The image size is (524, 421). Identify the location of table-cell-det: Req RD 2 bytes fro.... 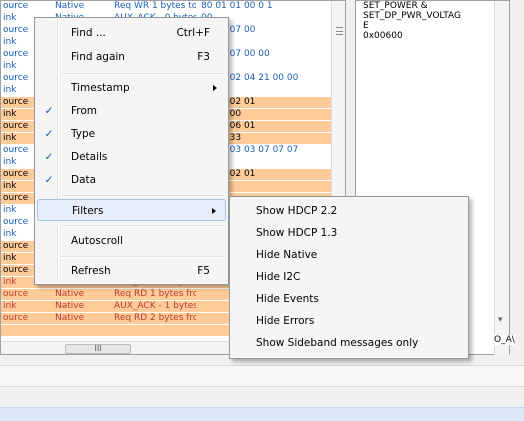
(155, 318).